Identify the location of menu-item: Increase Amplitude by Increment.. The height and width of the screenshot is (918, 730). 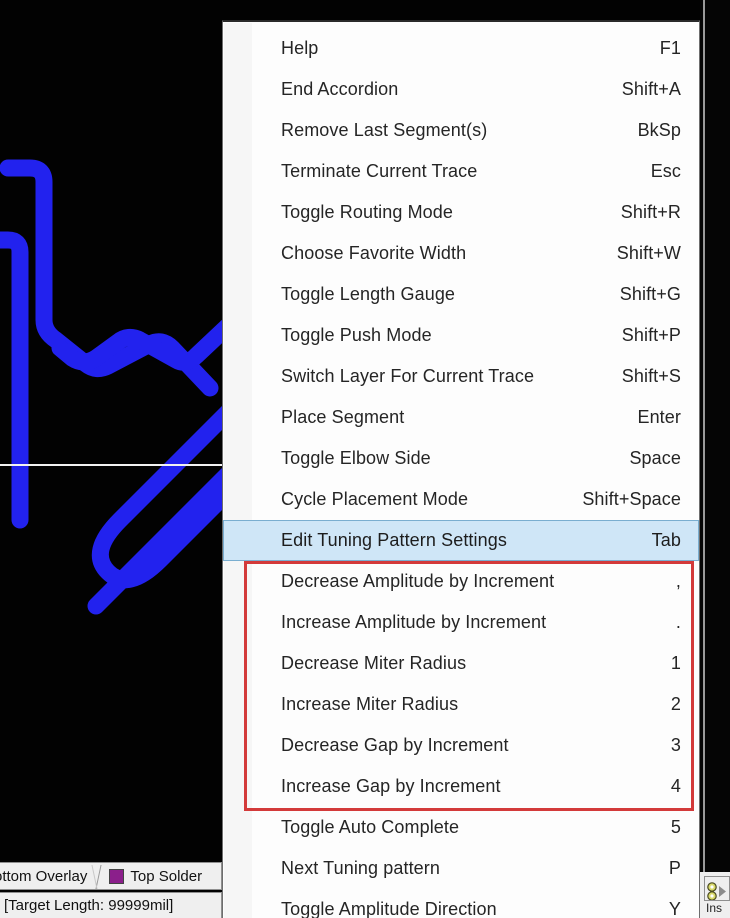
(461, 622).